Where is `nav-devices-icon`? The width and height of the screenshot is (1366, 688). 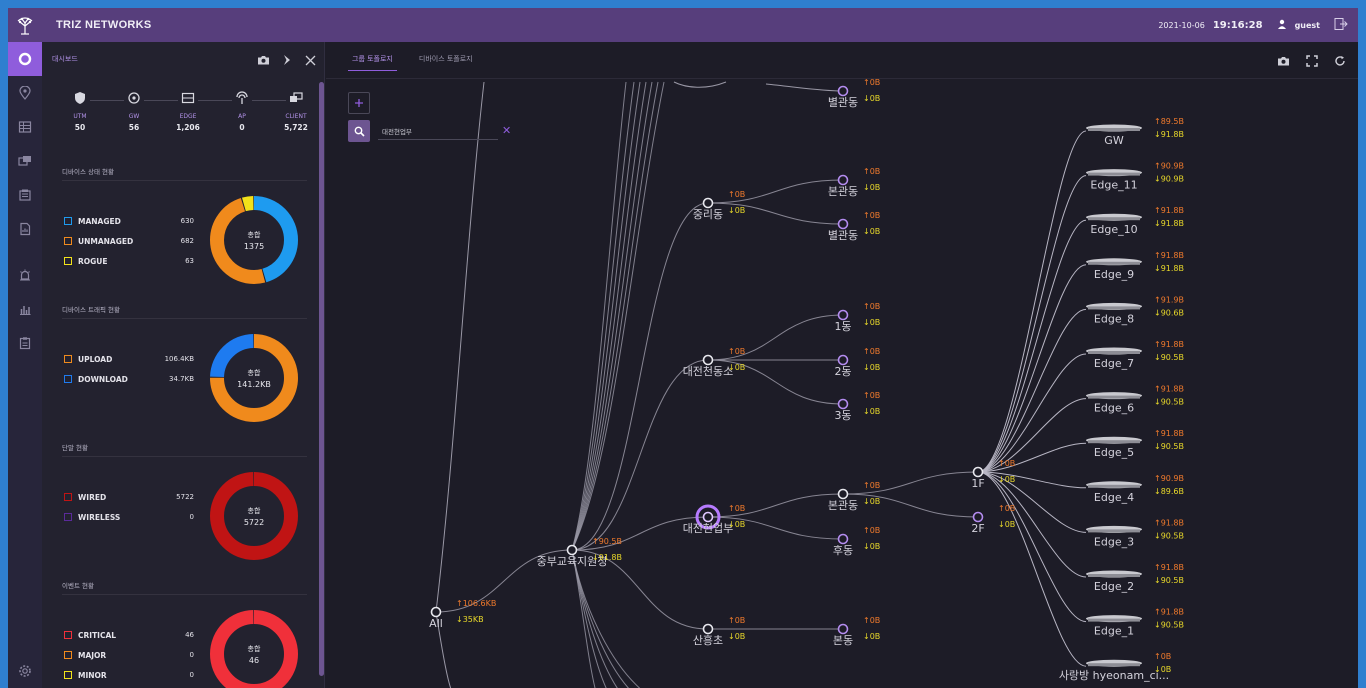
nav-devices-icon is located at coordinates (25, 161).